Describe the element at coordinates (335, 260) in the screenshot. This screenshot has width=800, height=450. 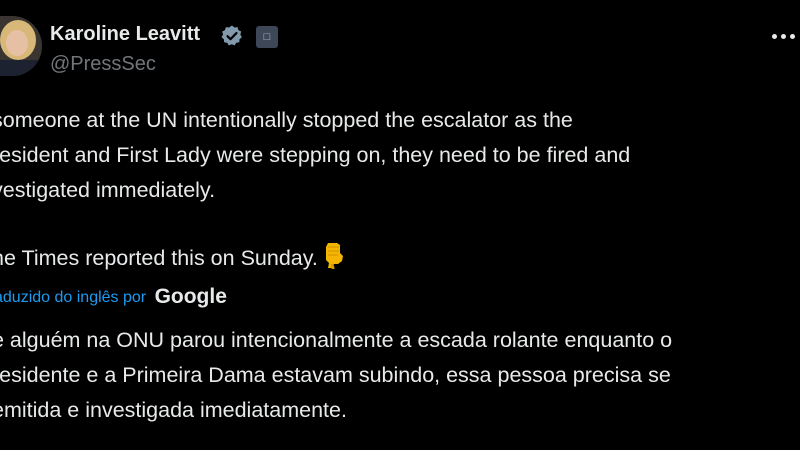
I see `pointing-down-hand-emoji` at that location.